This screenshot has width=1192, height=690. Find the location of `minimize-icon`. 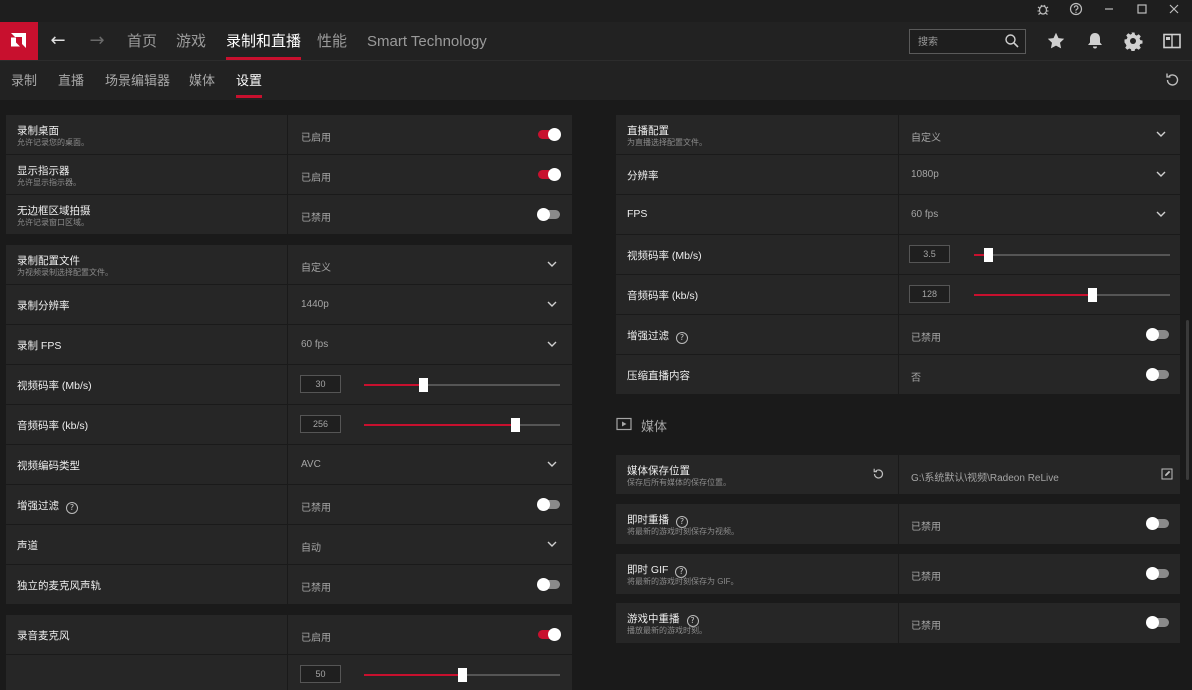

minimize-icon is located at coordinates (1109, 11).